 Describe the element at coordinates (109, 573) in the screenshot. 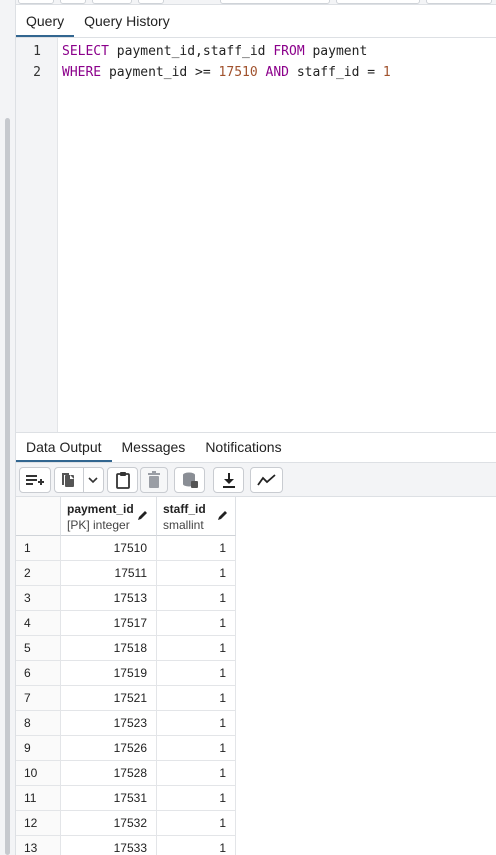

I see `cell-payment-id: 17511` at that location.